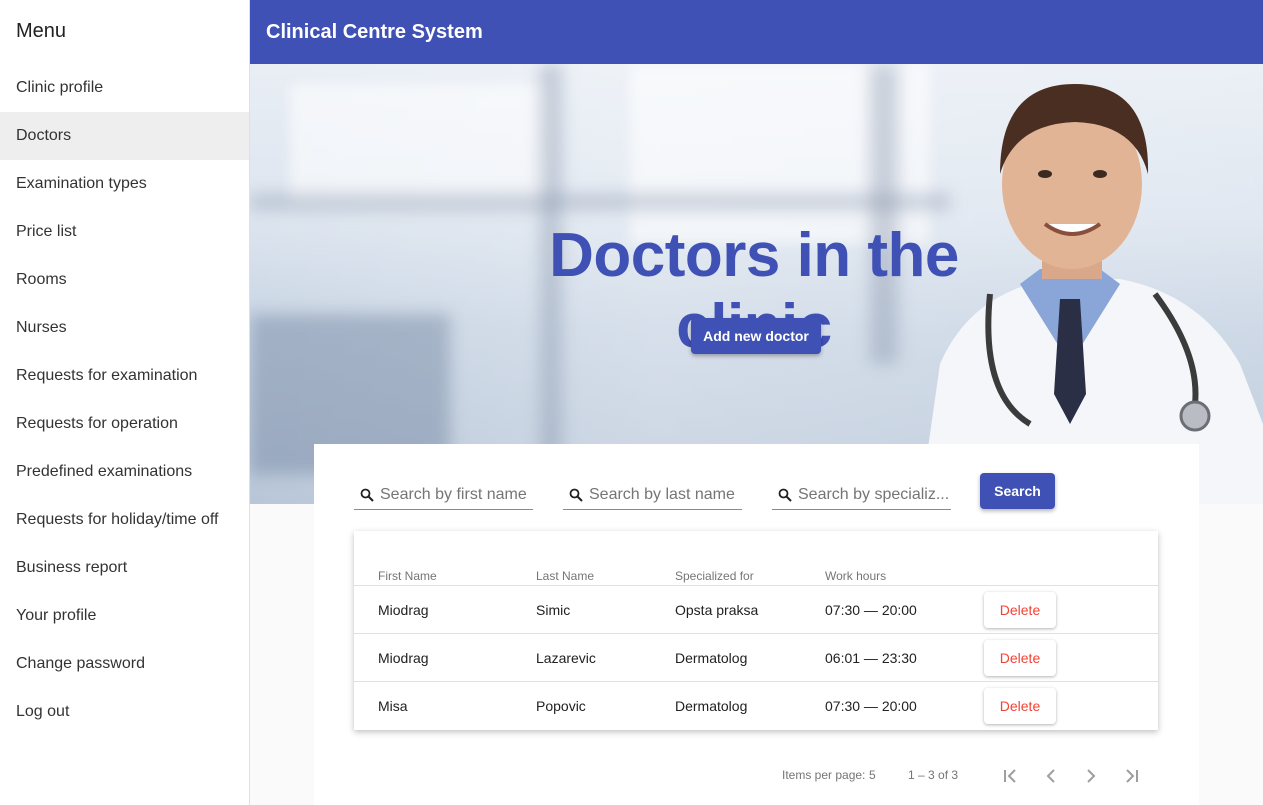 The height and width of the screenshot is (805, 1263). What do you see at coordinates (561, 706) in the screenshot?
I see `cell-last-name: Popovic` at bounding box center [561, 706].